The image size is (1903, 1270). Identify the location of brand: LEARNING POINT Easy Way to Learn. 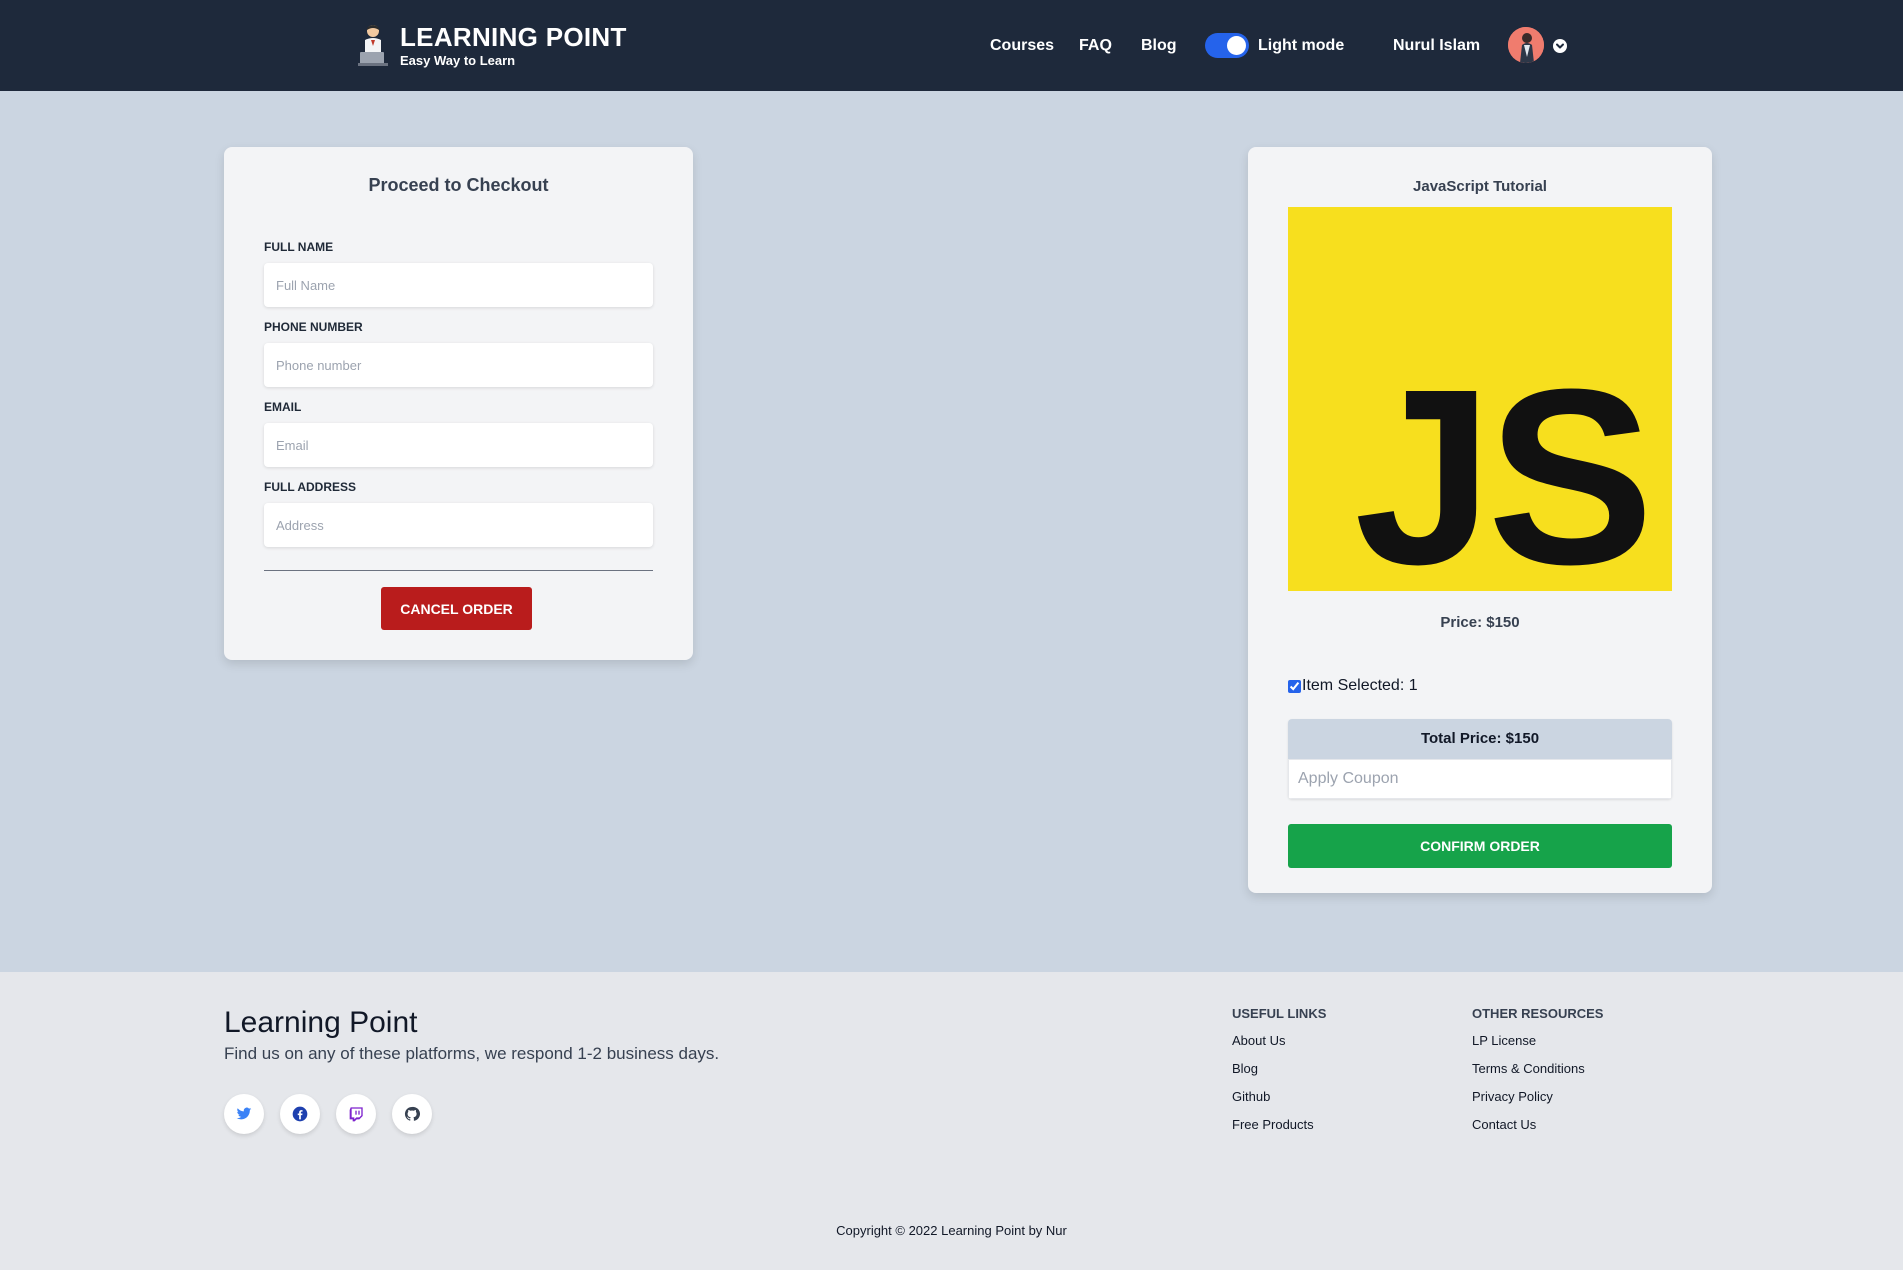
(491, 45).